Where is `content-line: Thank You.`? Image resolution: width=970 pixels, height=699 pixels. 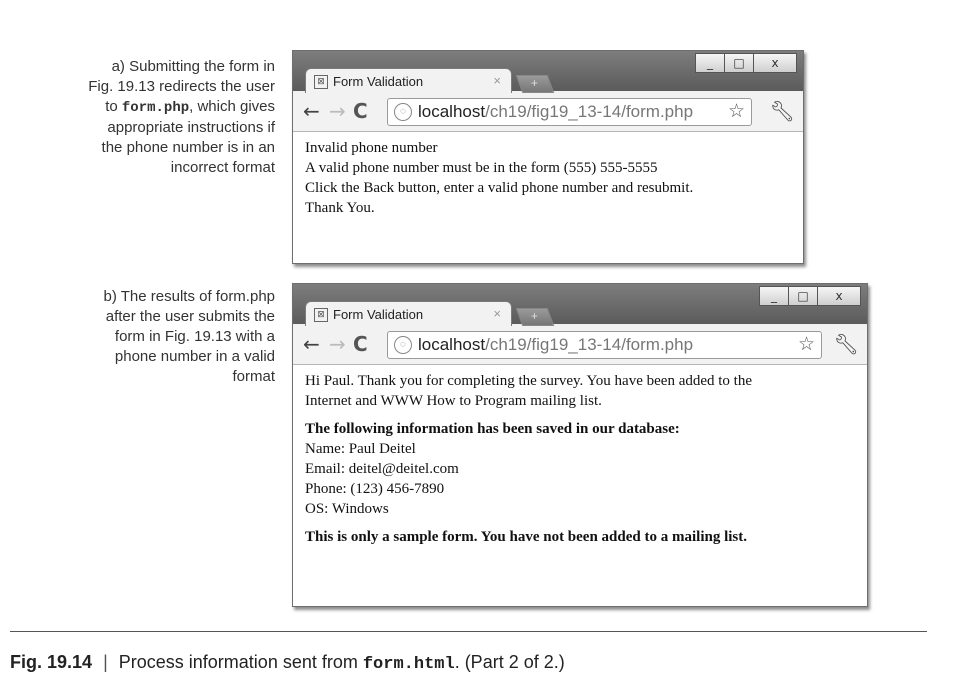 content-line: Thank You. is located at coordinates (340, 208).